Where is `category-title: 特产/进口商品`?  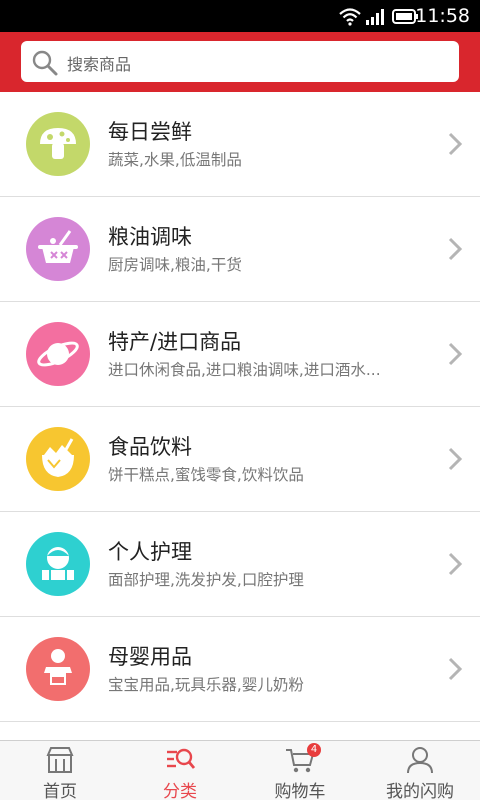
category-title: 特产/进口商品 is located at coordinates (175, 342).